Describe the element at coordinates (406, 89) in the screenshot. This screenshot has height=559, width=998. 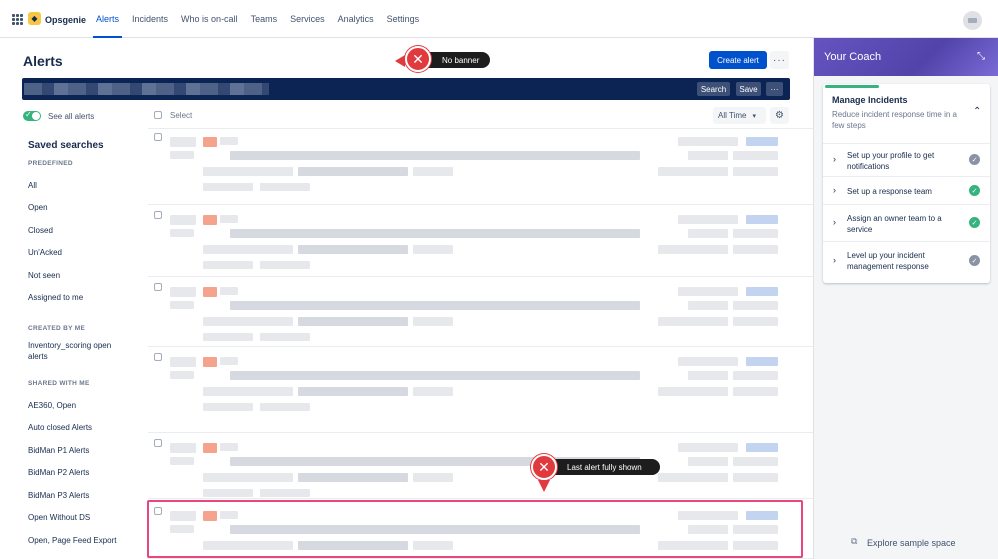
I see `query-bar: ? Search Save ···` at that location.